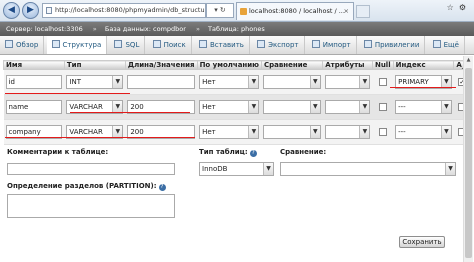 The image size is (474, 262). I want to click on breadcrumb-table: Таблица: phones, so click(236, 29).